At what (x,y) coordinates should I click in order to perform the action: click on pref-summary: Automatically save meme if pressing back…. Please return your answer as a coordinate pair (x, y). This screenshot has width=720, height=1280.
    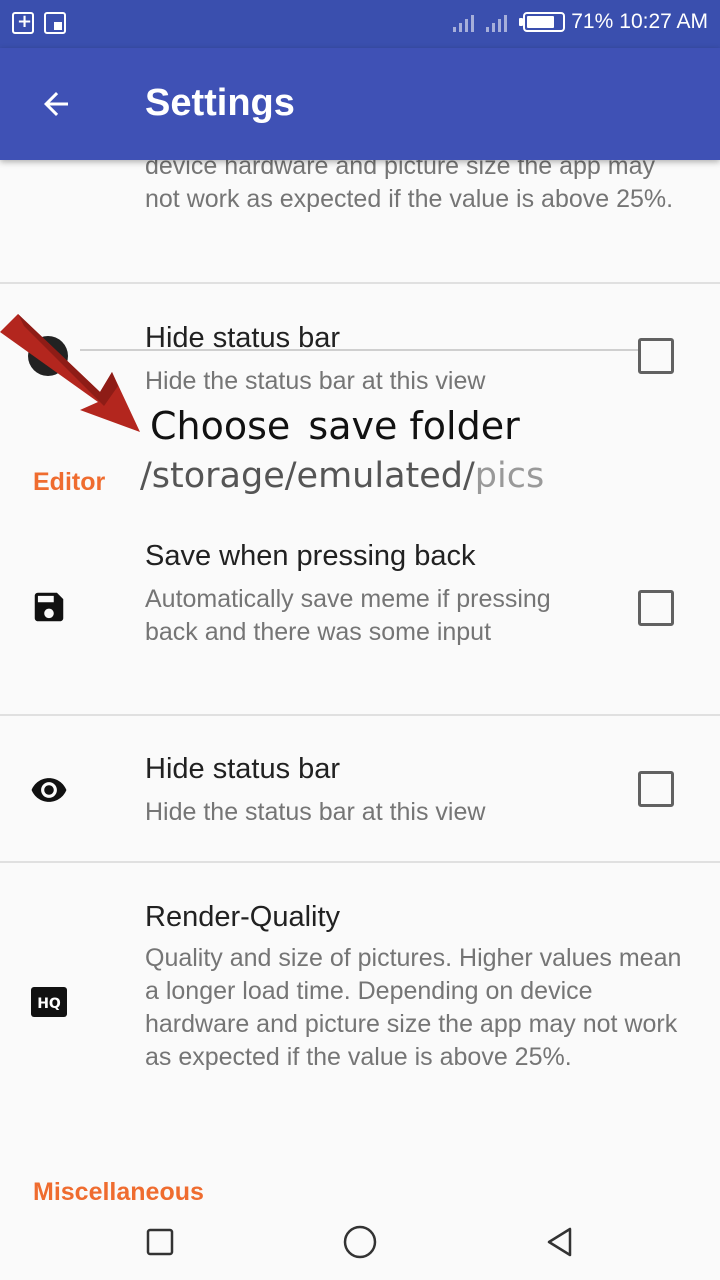
    Looking at the image, I should click on (348, 615).